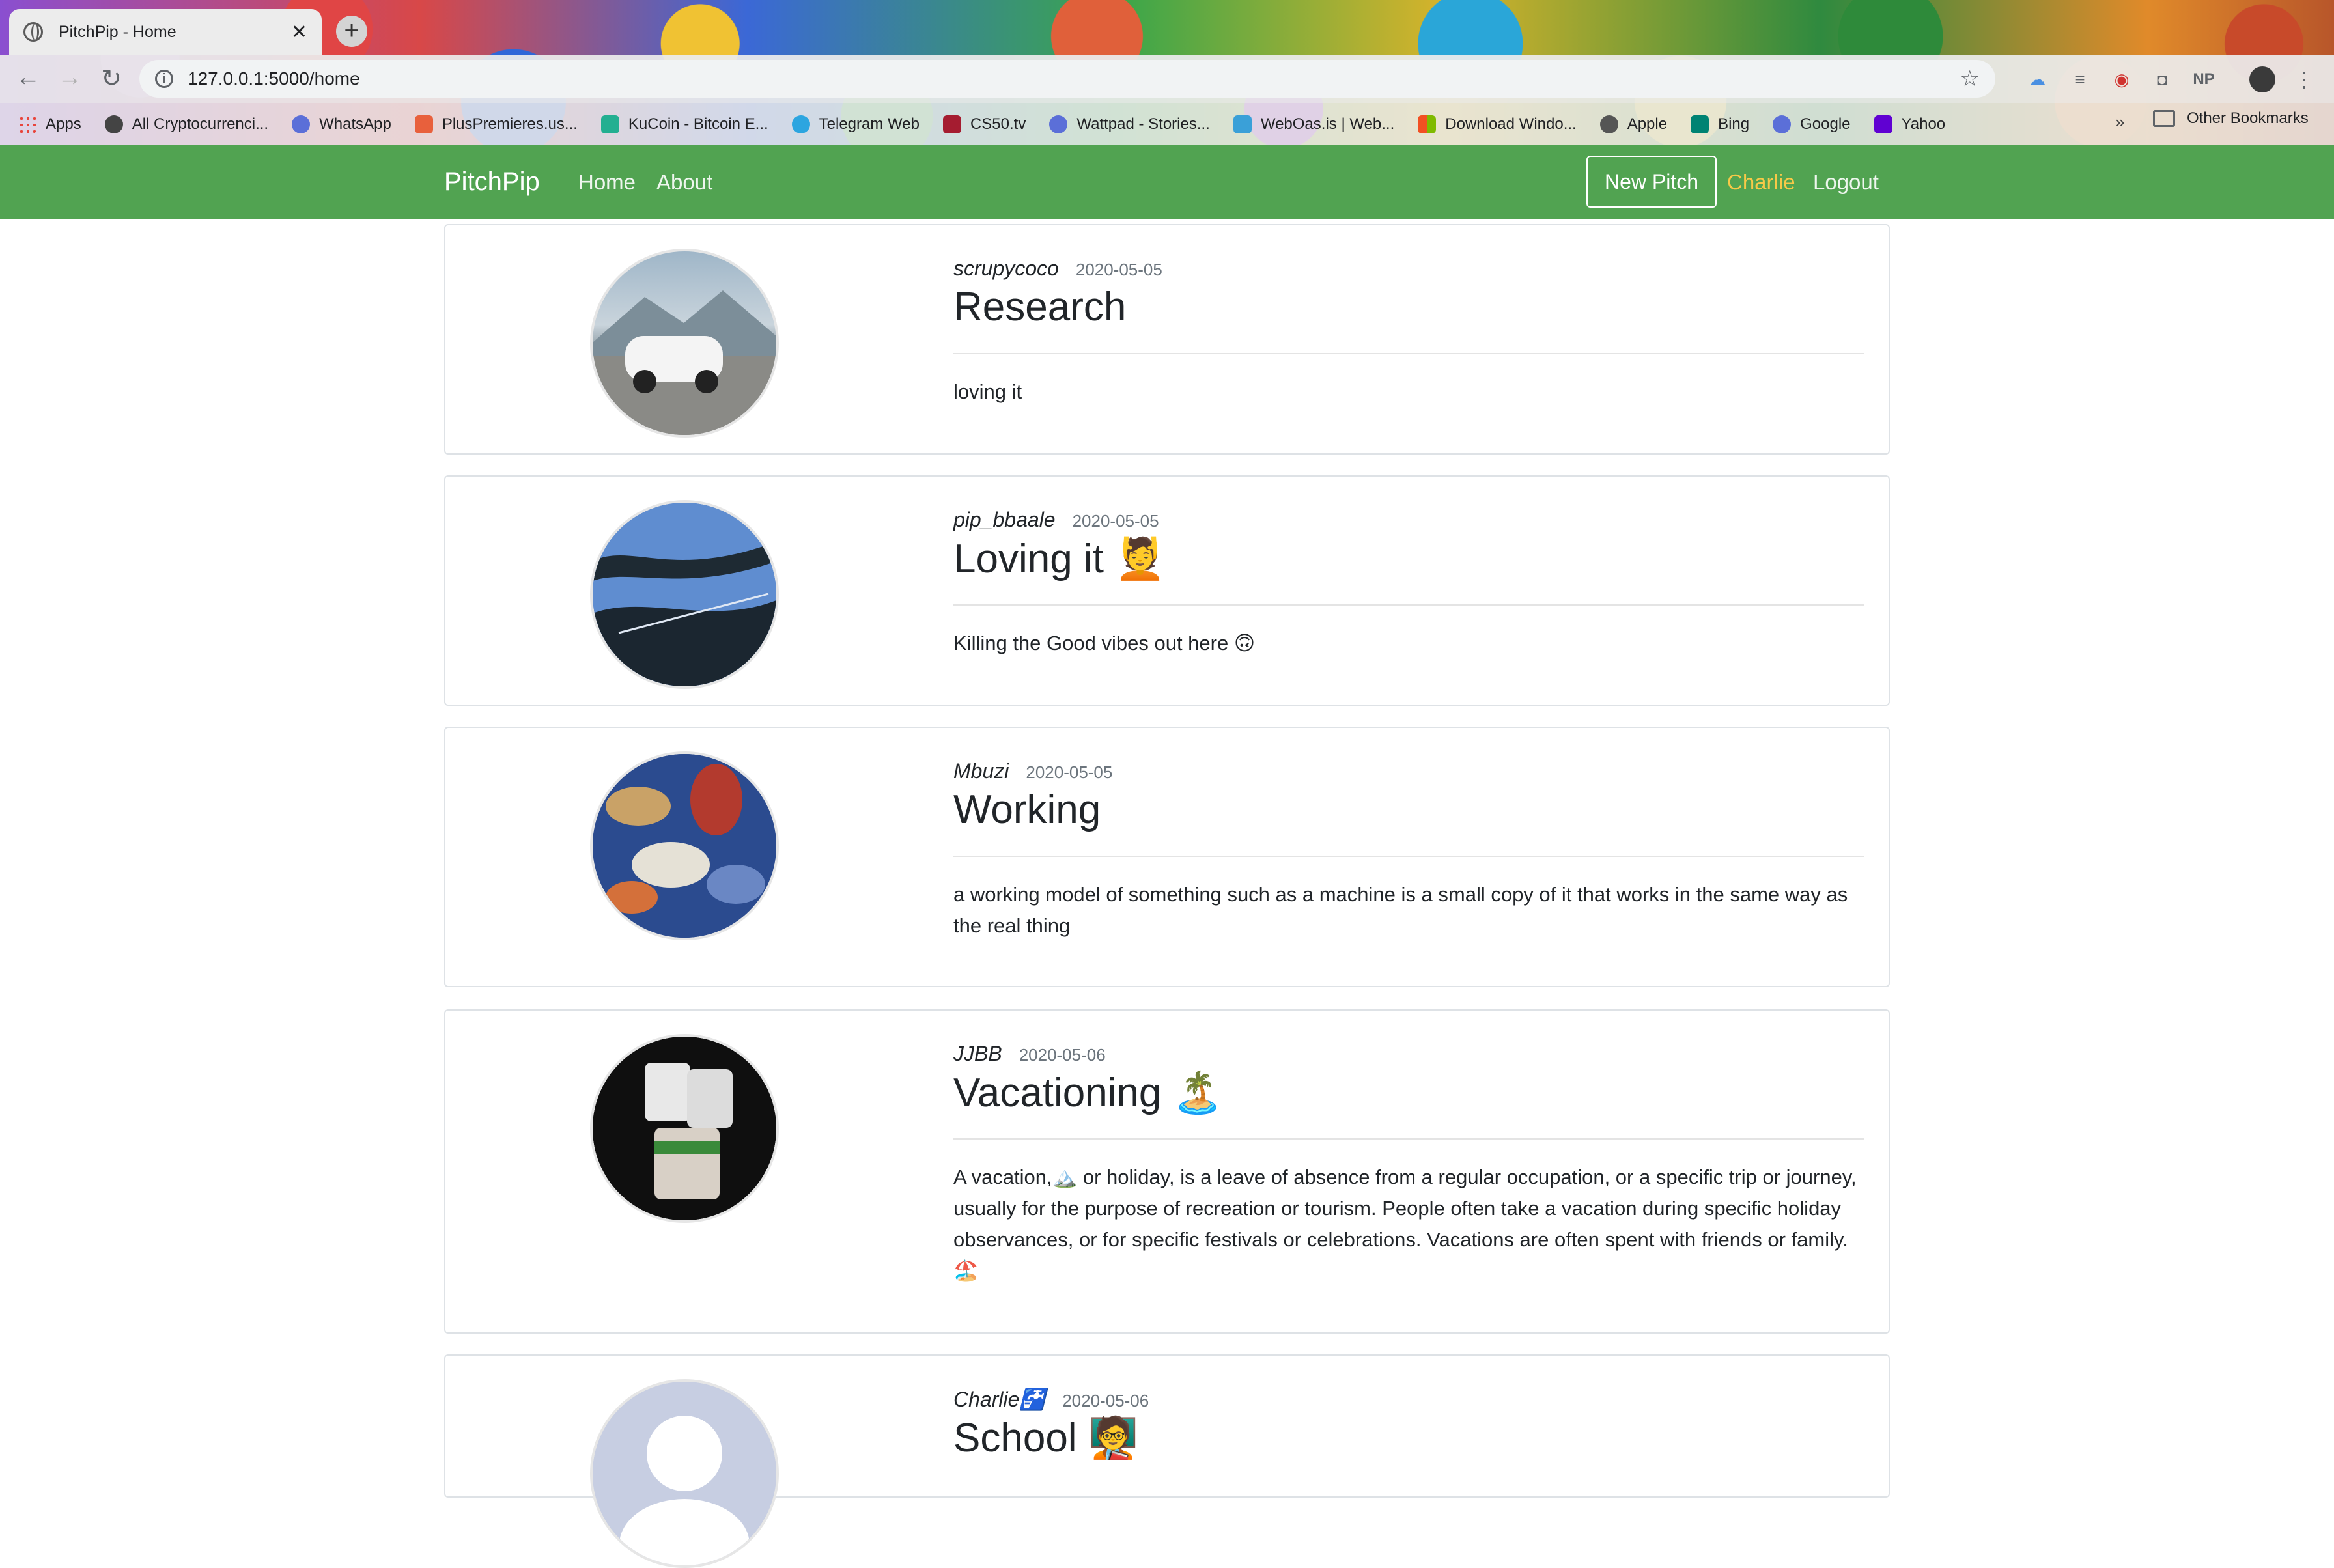  I want to click on current-user-link: Charlie, so click(1761, 183).